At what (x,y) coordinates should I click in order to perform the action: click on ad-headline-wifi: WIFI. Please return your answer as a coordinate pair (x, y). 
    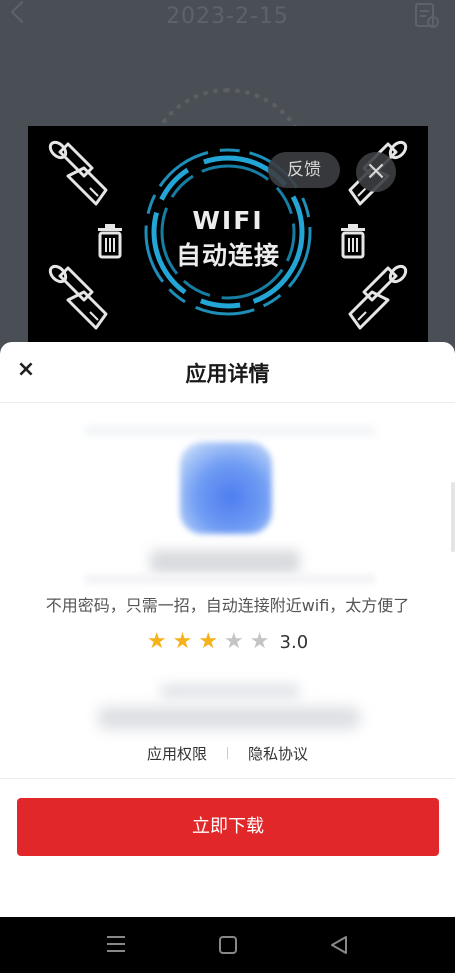
    Looking at the image, I should click on (228, 220).